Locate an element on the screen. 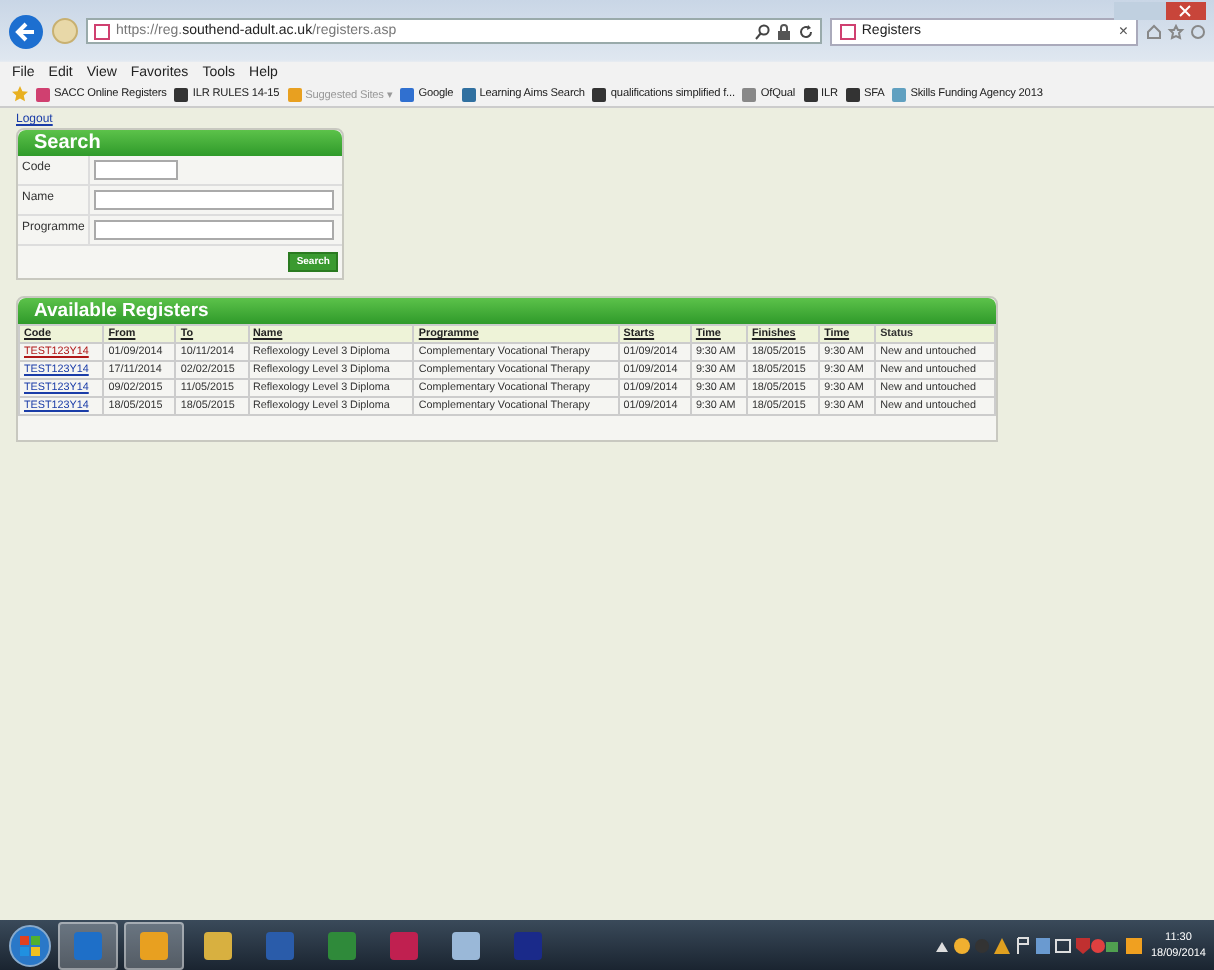 This screenshot has height=970, width=1214. star-icon is located at coordinates (20, 94).